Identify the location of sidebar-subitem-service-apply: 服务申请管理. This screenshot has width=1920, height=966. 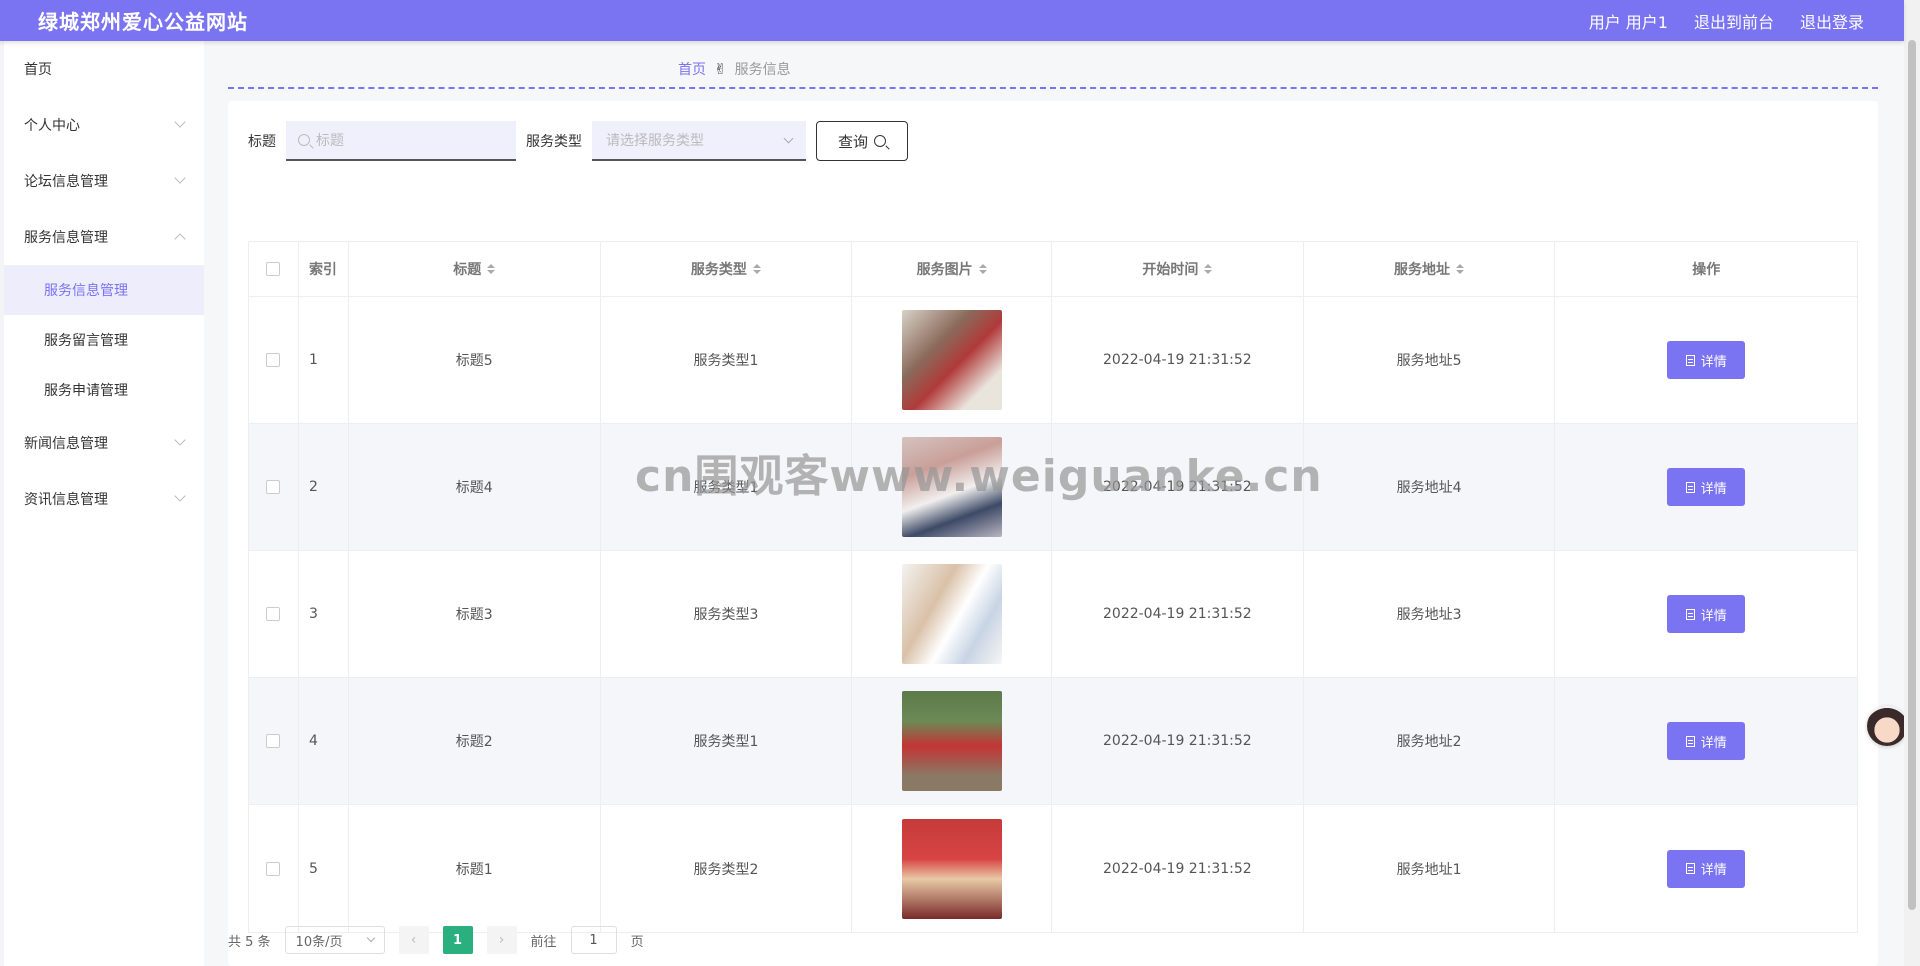
(104, 390).